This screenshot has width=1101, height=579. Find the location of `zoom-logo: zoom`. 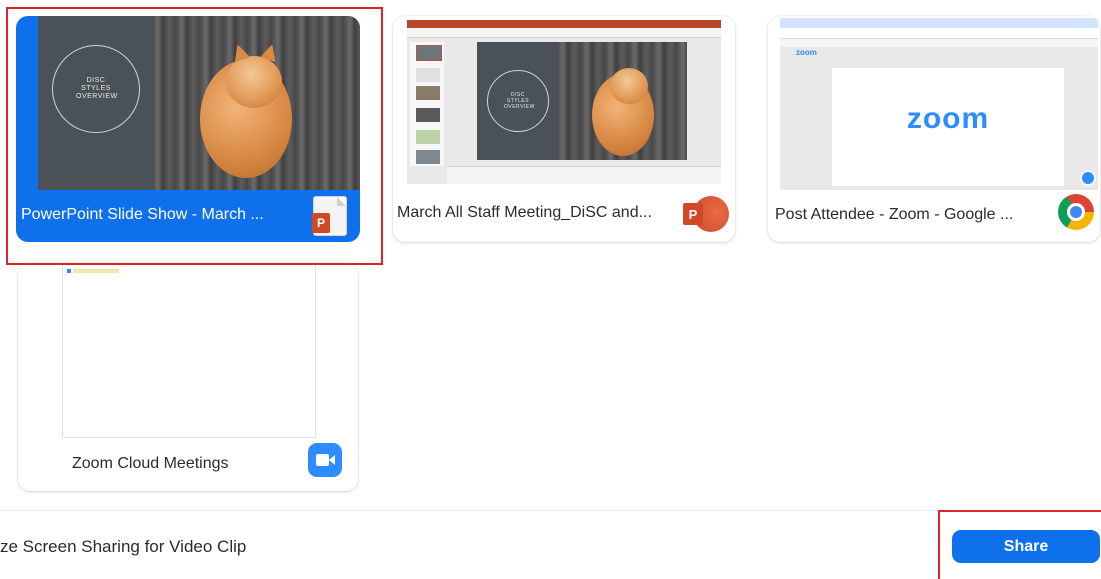

zoom-logo: zoom is located at coordinates (948, 118).